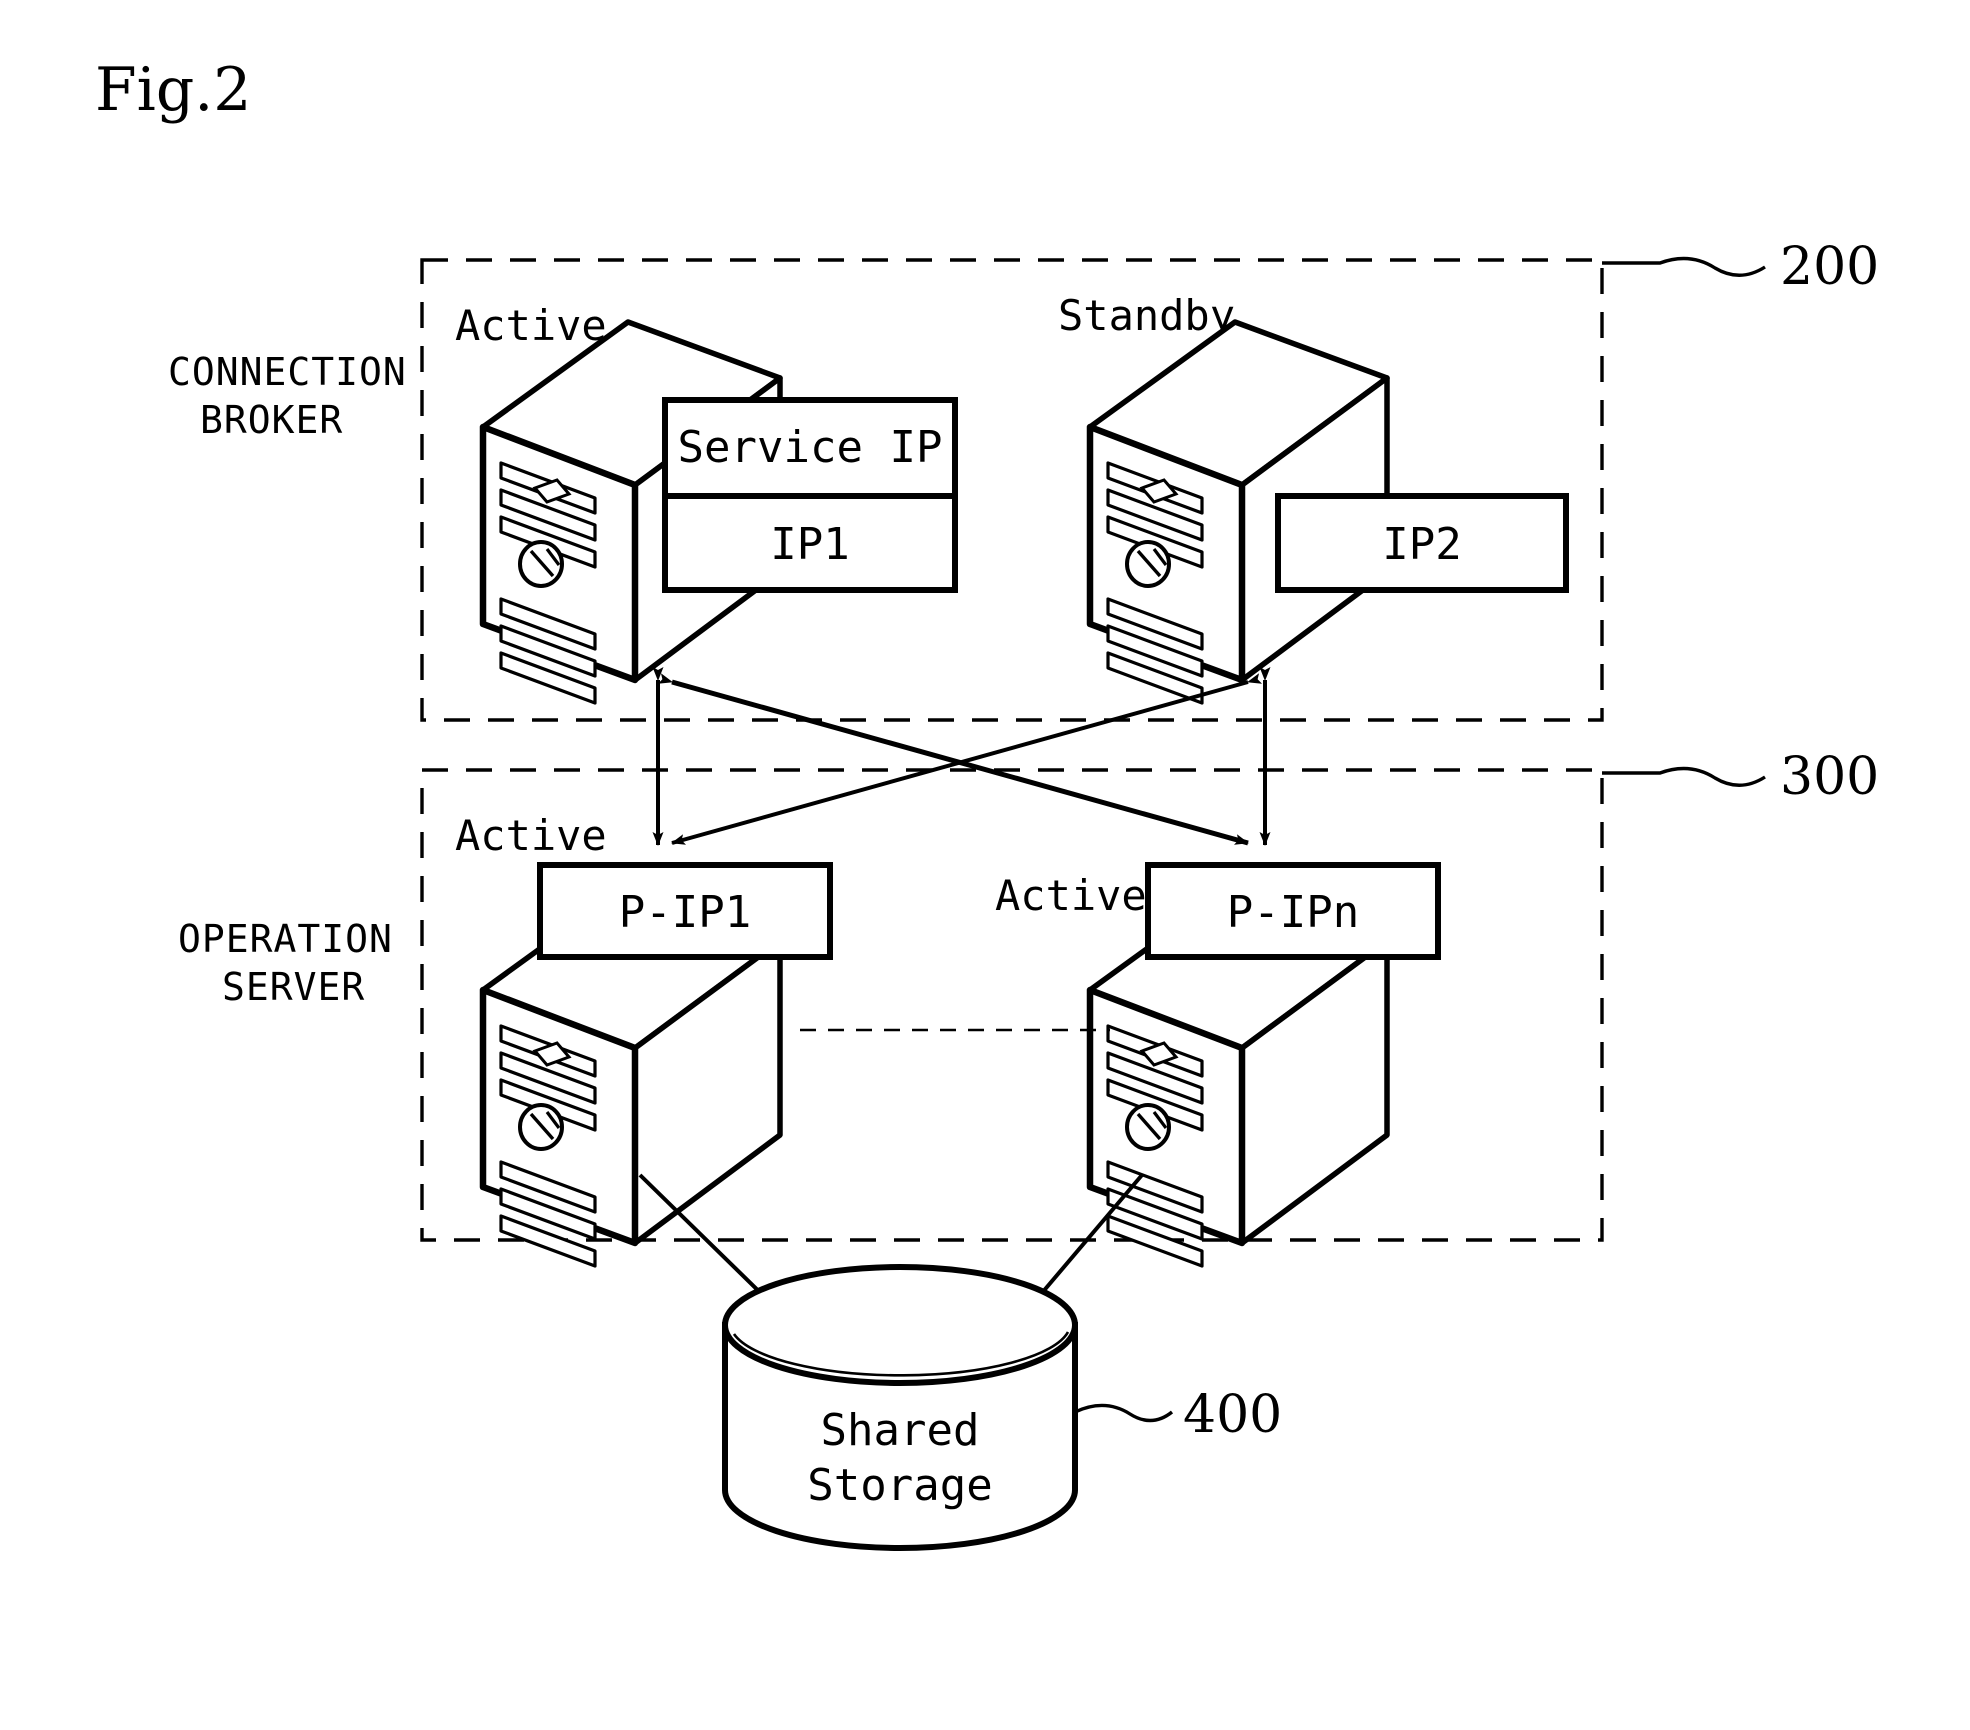 The width and height of the screenshot is (1970, 1730). I want to click on p-ip1-box-text: P-IP1, so click(685, 912).